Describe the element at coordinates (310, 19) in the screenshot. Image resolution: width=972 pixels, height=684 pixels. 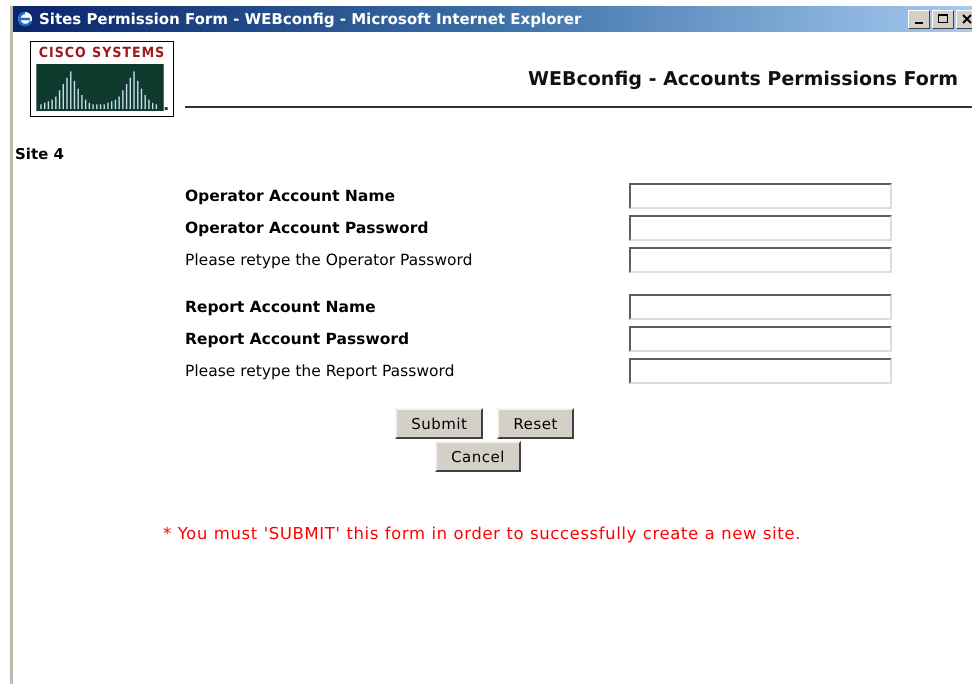
I see `window-title: Sites Permission Form - WEBconfig - Microsoft Internet Explorer` at that location.